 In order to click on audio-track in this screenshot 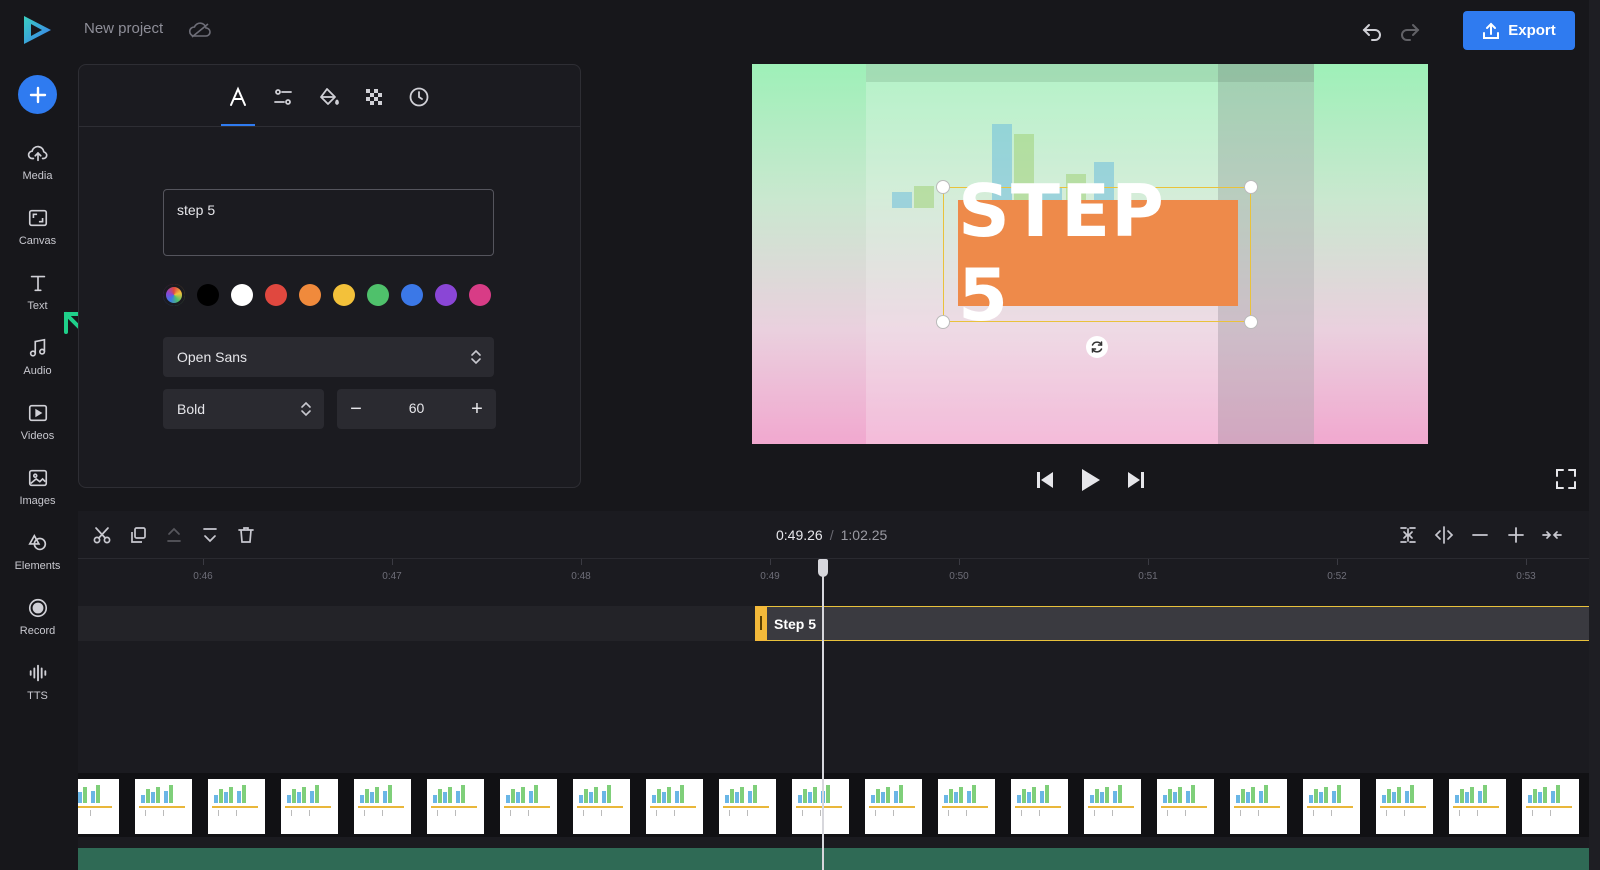, I will do `click(839, 859)`.